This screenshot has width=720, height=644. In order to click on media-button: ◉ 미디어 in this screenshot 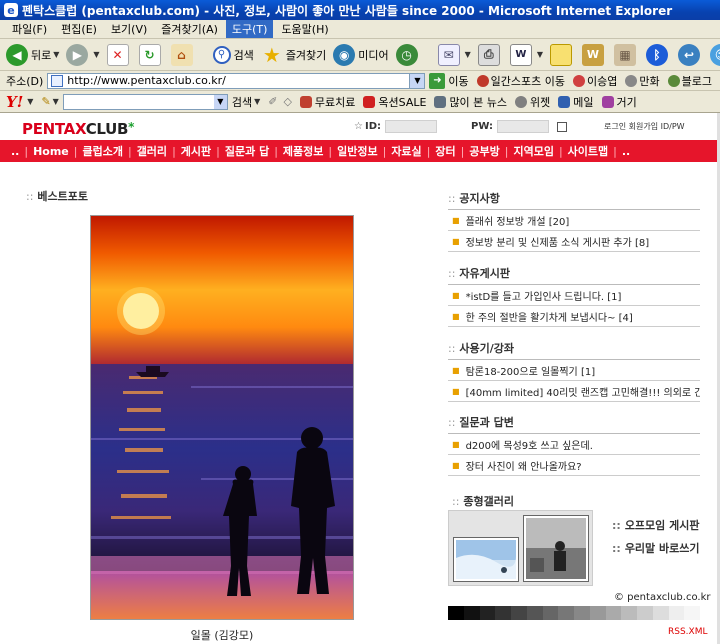, I will do `click(361, 54)`.